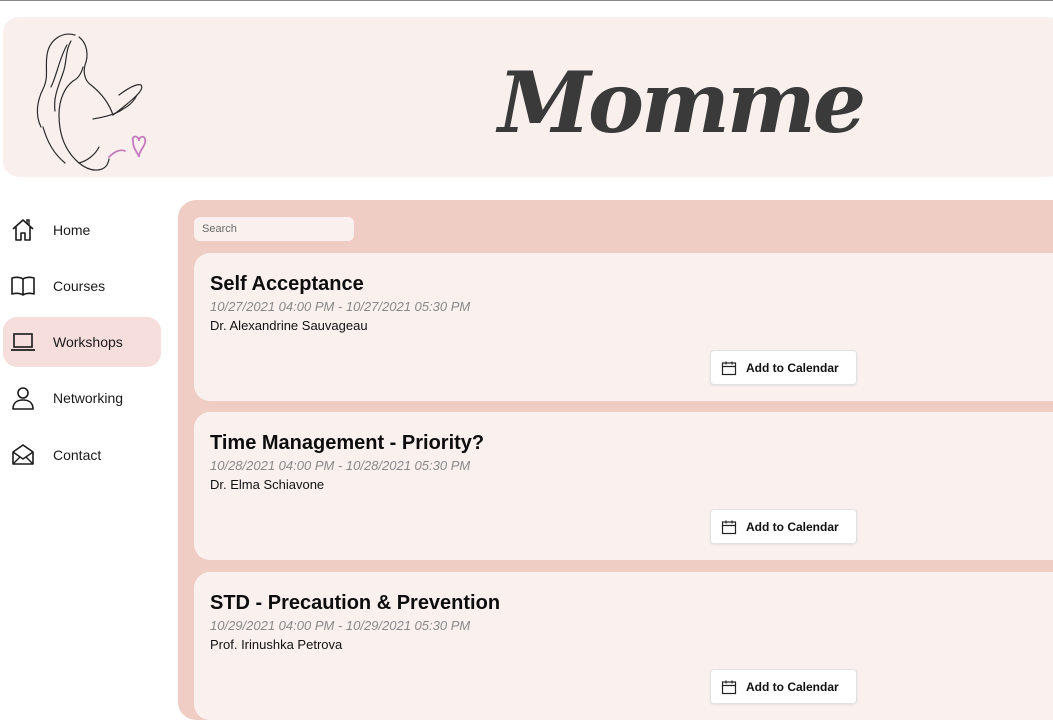 This screenshot has height=720, width=1053. Describe the element at coordinates (355, 603) in the screenshot. I see `workshop-title: STD - Precaution & Prevention` at that location.